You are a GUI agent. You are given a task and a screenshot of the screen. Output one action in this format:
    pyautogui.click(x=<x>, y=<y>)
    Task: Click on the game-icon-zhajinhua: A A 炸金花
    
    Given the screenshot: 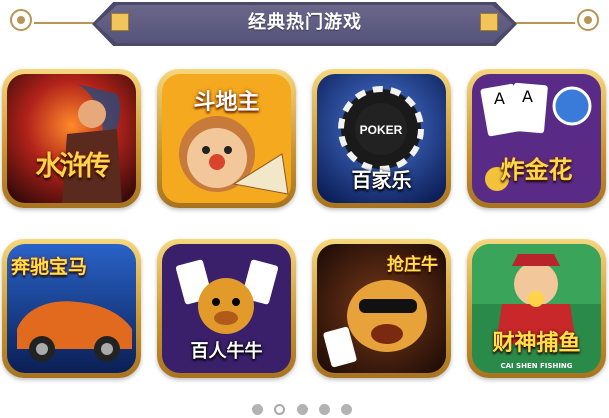 What is the action you would take?
    pyautogui.click(x=536, y=138)
    